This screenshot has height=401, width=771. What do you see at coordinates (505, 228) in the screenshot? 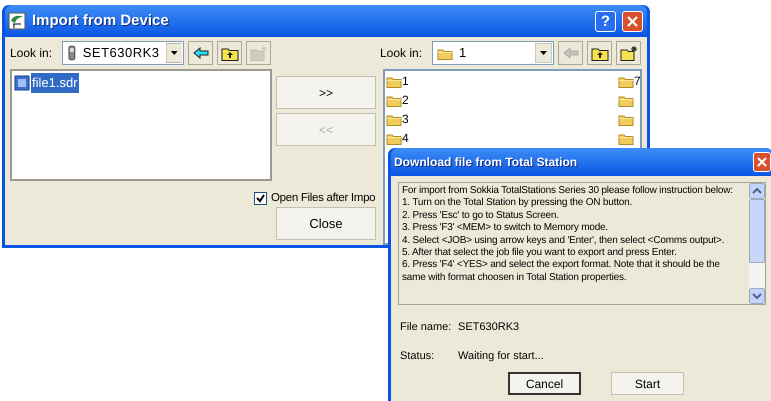
I see `instruction-text: 3. Press 'F3' <MEM> to switch to Memory mode.` at bounding box center [505, 228].